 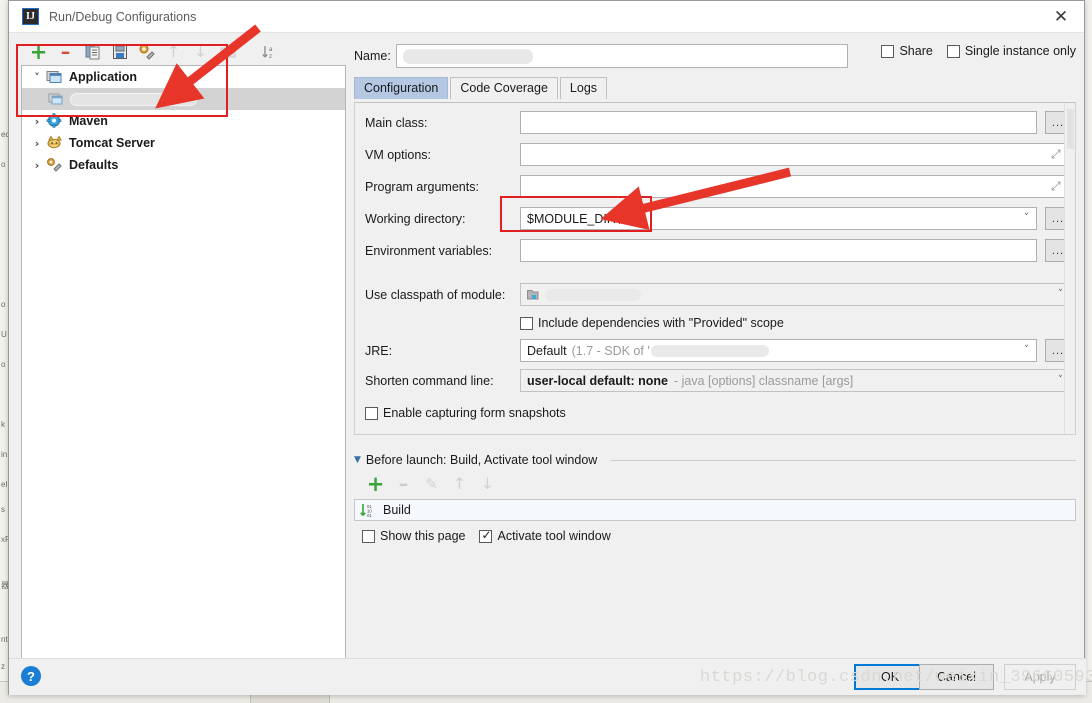 I want to click on help-button: ?, so click(x=31, y=676).